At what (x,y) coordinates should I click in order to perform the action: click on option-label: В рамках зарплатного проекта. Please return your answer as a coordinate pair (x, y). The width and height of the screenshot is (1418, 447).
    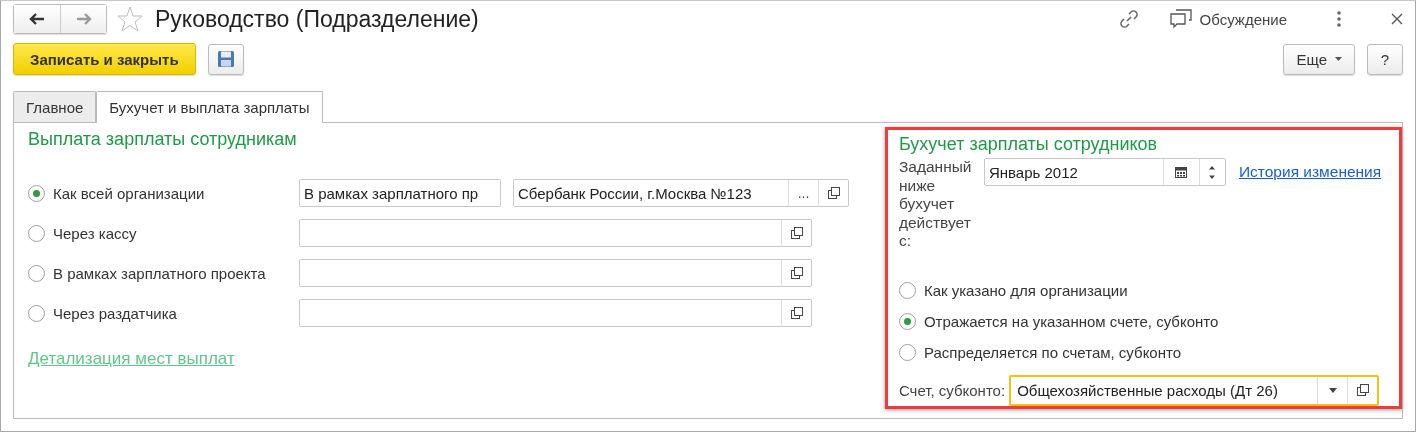
    Looking at the image, I should click on (159, 273).